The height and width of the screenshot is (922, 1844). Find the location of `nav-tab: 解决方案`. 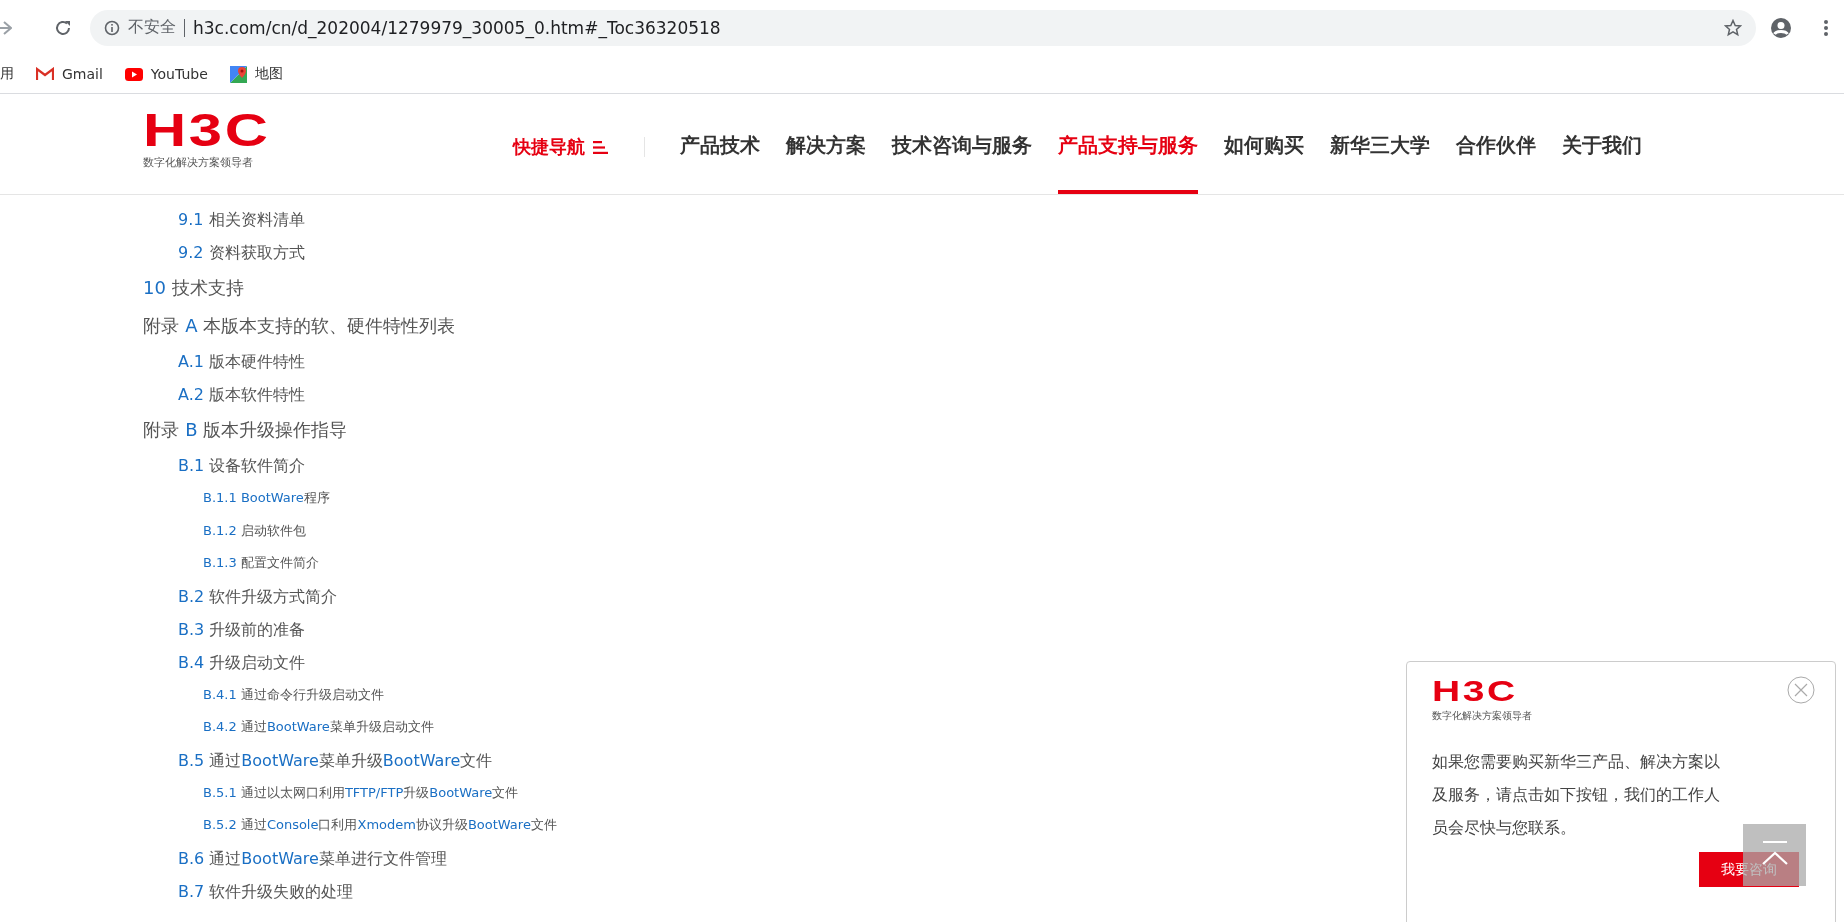

nav-tab: 解决方案 is located at coordinates (826, 144).